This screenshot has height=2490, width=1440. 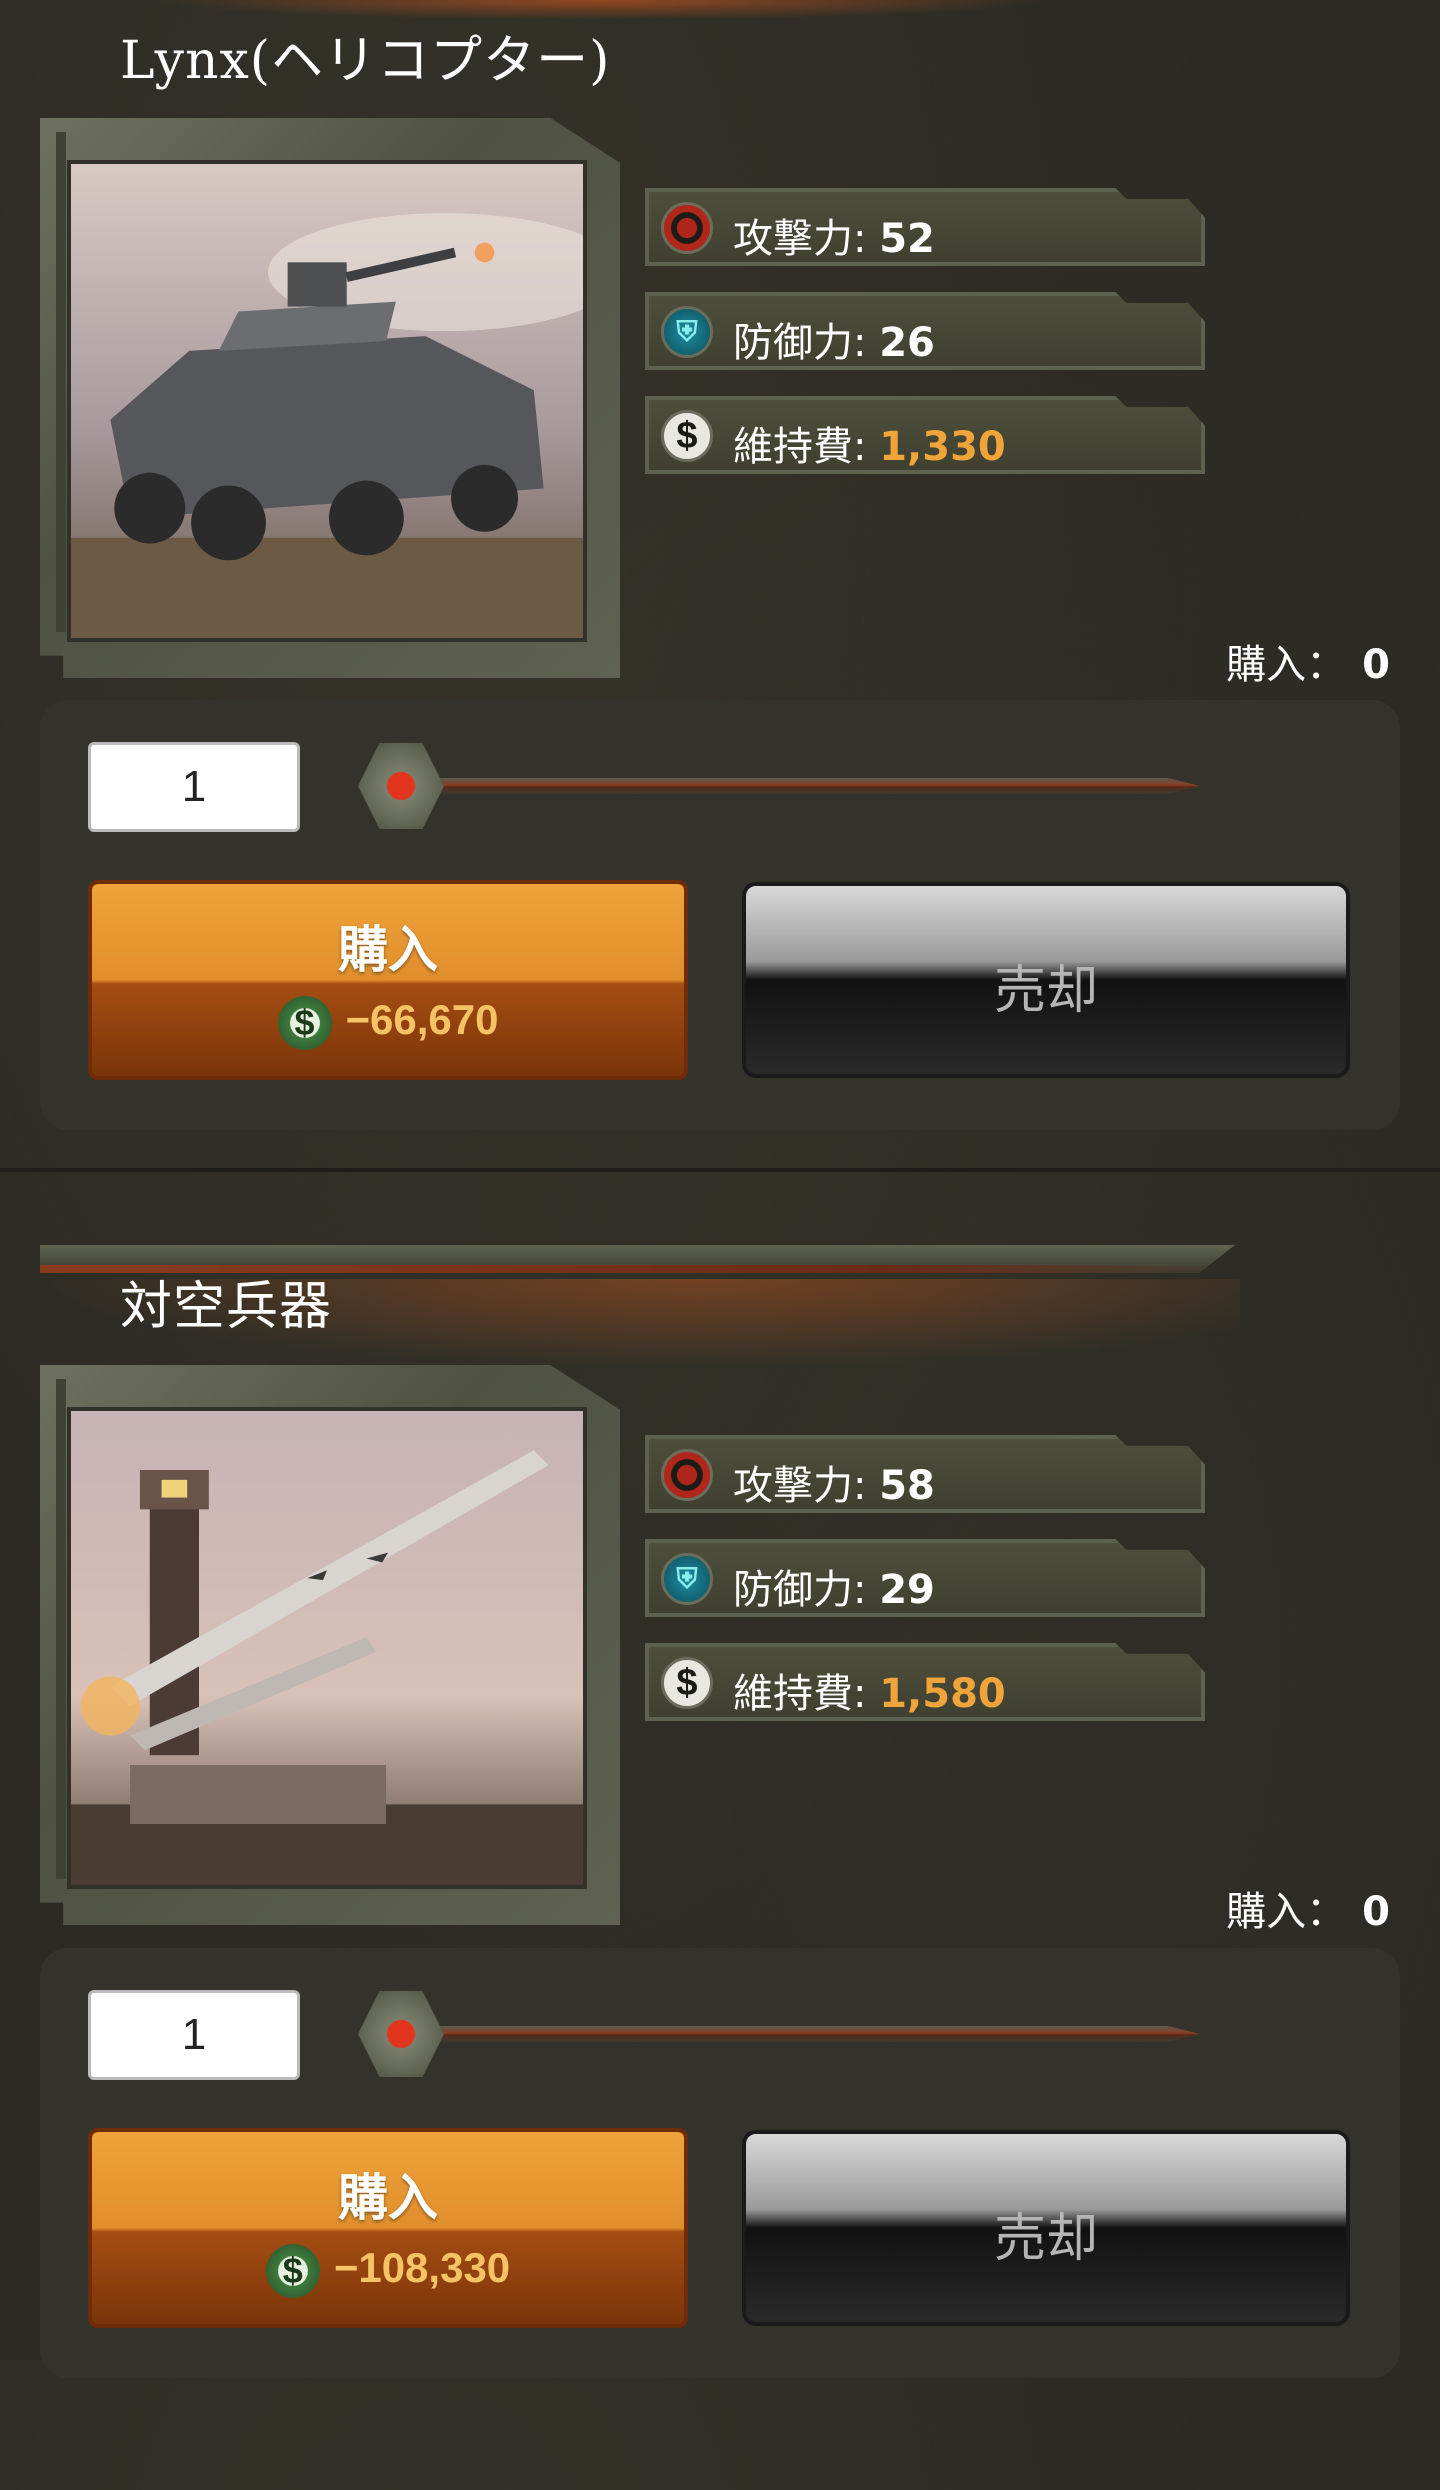 I want to click on attack-value: 58, so click(x=907, y=1486).